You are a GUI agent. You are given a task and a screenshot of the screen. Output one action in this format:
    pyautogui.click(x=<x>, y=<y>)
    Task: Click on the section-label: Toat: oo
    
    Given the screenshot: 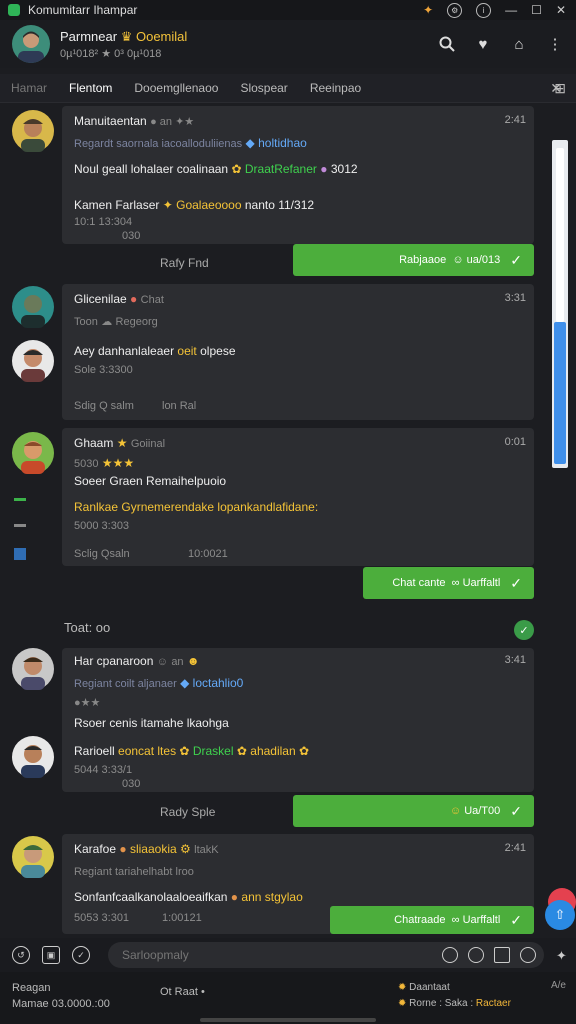 What is the action you would take?
    pyautogui.click(x=87, y=627)
    